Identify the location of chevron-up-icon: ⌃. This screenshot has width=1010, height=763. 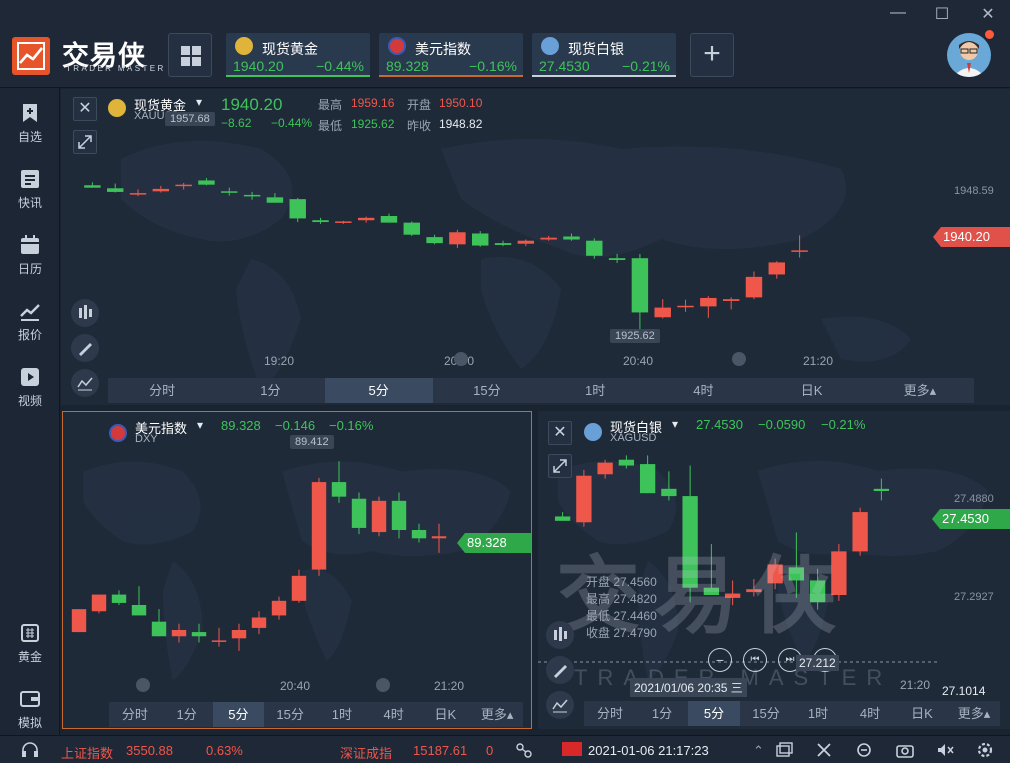
(758, 751).